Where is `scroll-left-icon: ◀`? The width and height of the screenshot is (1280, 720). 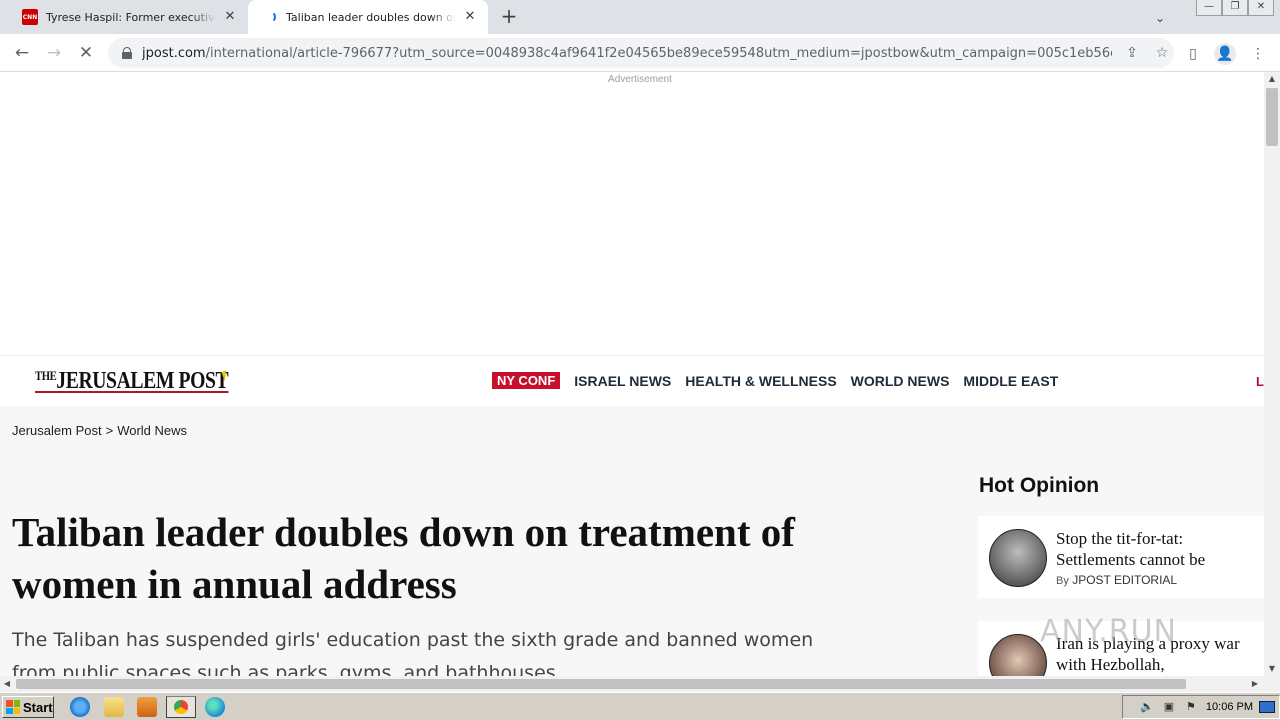
scroll-left-icon: ◀ is located at coordinates (7, 684).